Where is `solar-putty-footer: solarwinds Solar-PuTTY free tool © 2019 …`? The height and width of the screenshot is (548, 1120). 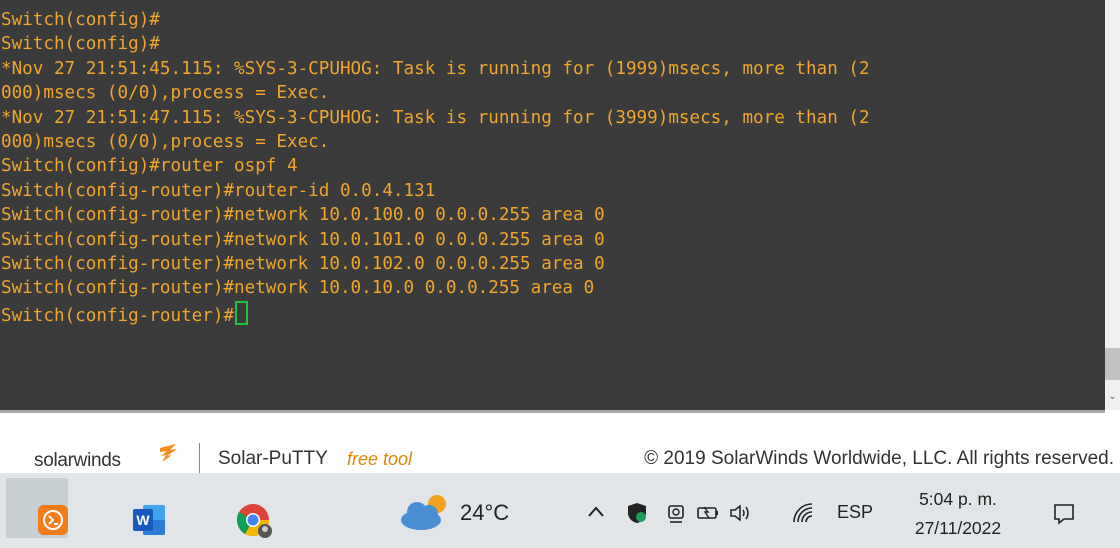
solar-putty-footer: solarwinds Solar-PuTTY free tool © 2019 … is located at coordinates (560, 443).